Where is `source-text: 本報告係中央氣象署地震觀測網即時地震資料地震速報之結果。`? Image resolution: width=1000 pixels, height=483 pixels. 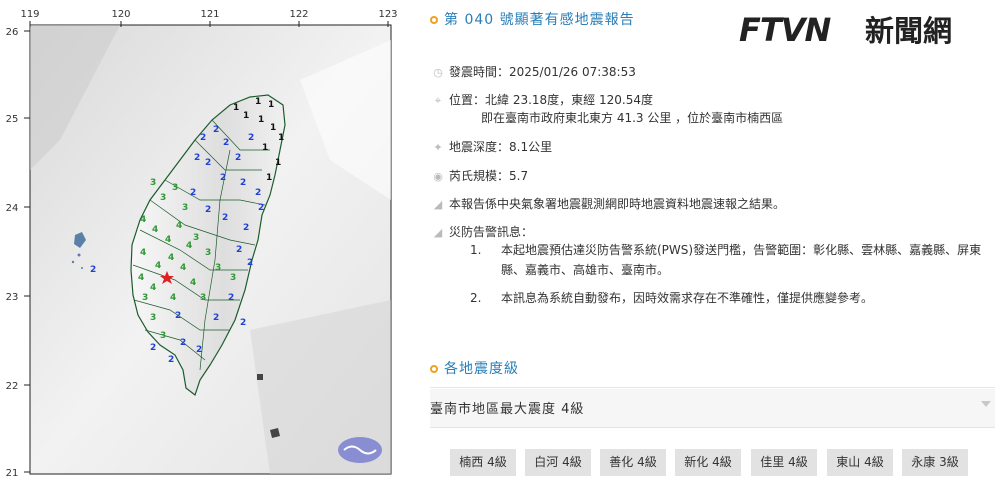 source-text: 本報告係中央氣象署地震觀測網即時地震資料地震速報之結果。 is located at coordinates (617, 204).